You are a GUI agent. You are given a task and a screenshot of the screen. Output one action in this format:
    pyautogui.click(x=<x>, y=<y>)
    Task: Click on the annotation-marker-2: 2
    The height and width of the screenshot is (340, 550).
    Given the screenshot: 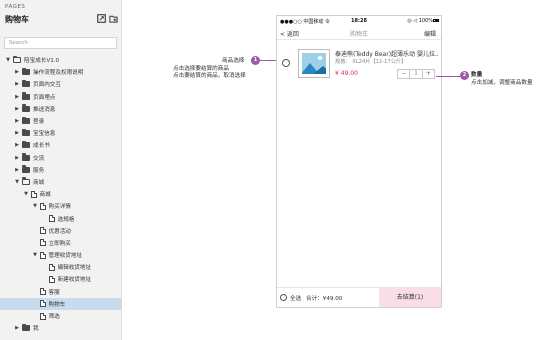 What is the action you would take?
    pyautogui.click(x=464, y=75)
    